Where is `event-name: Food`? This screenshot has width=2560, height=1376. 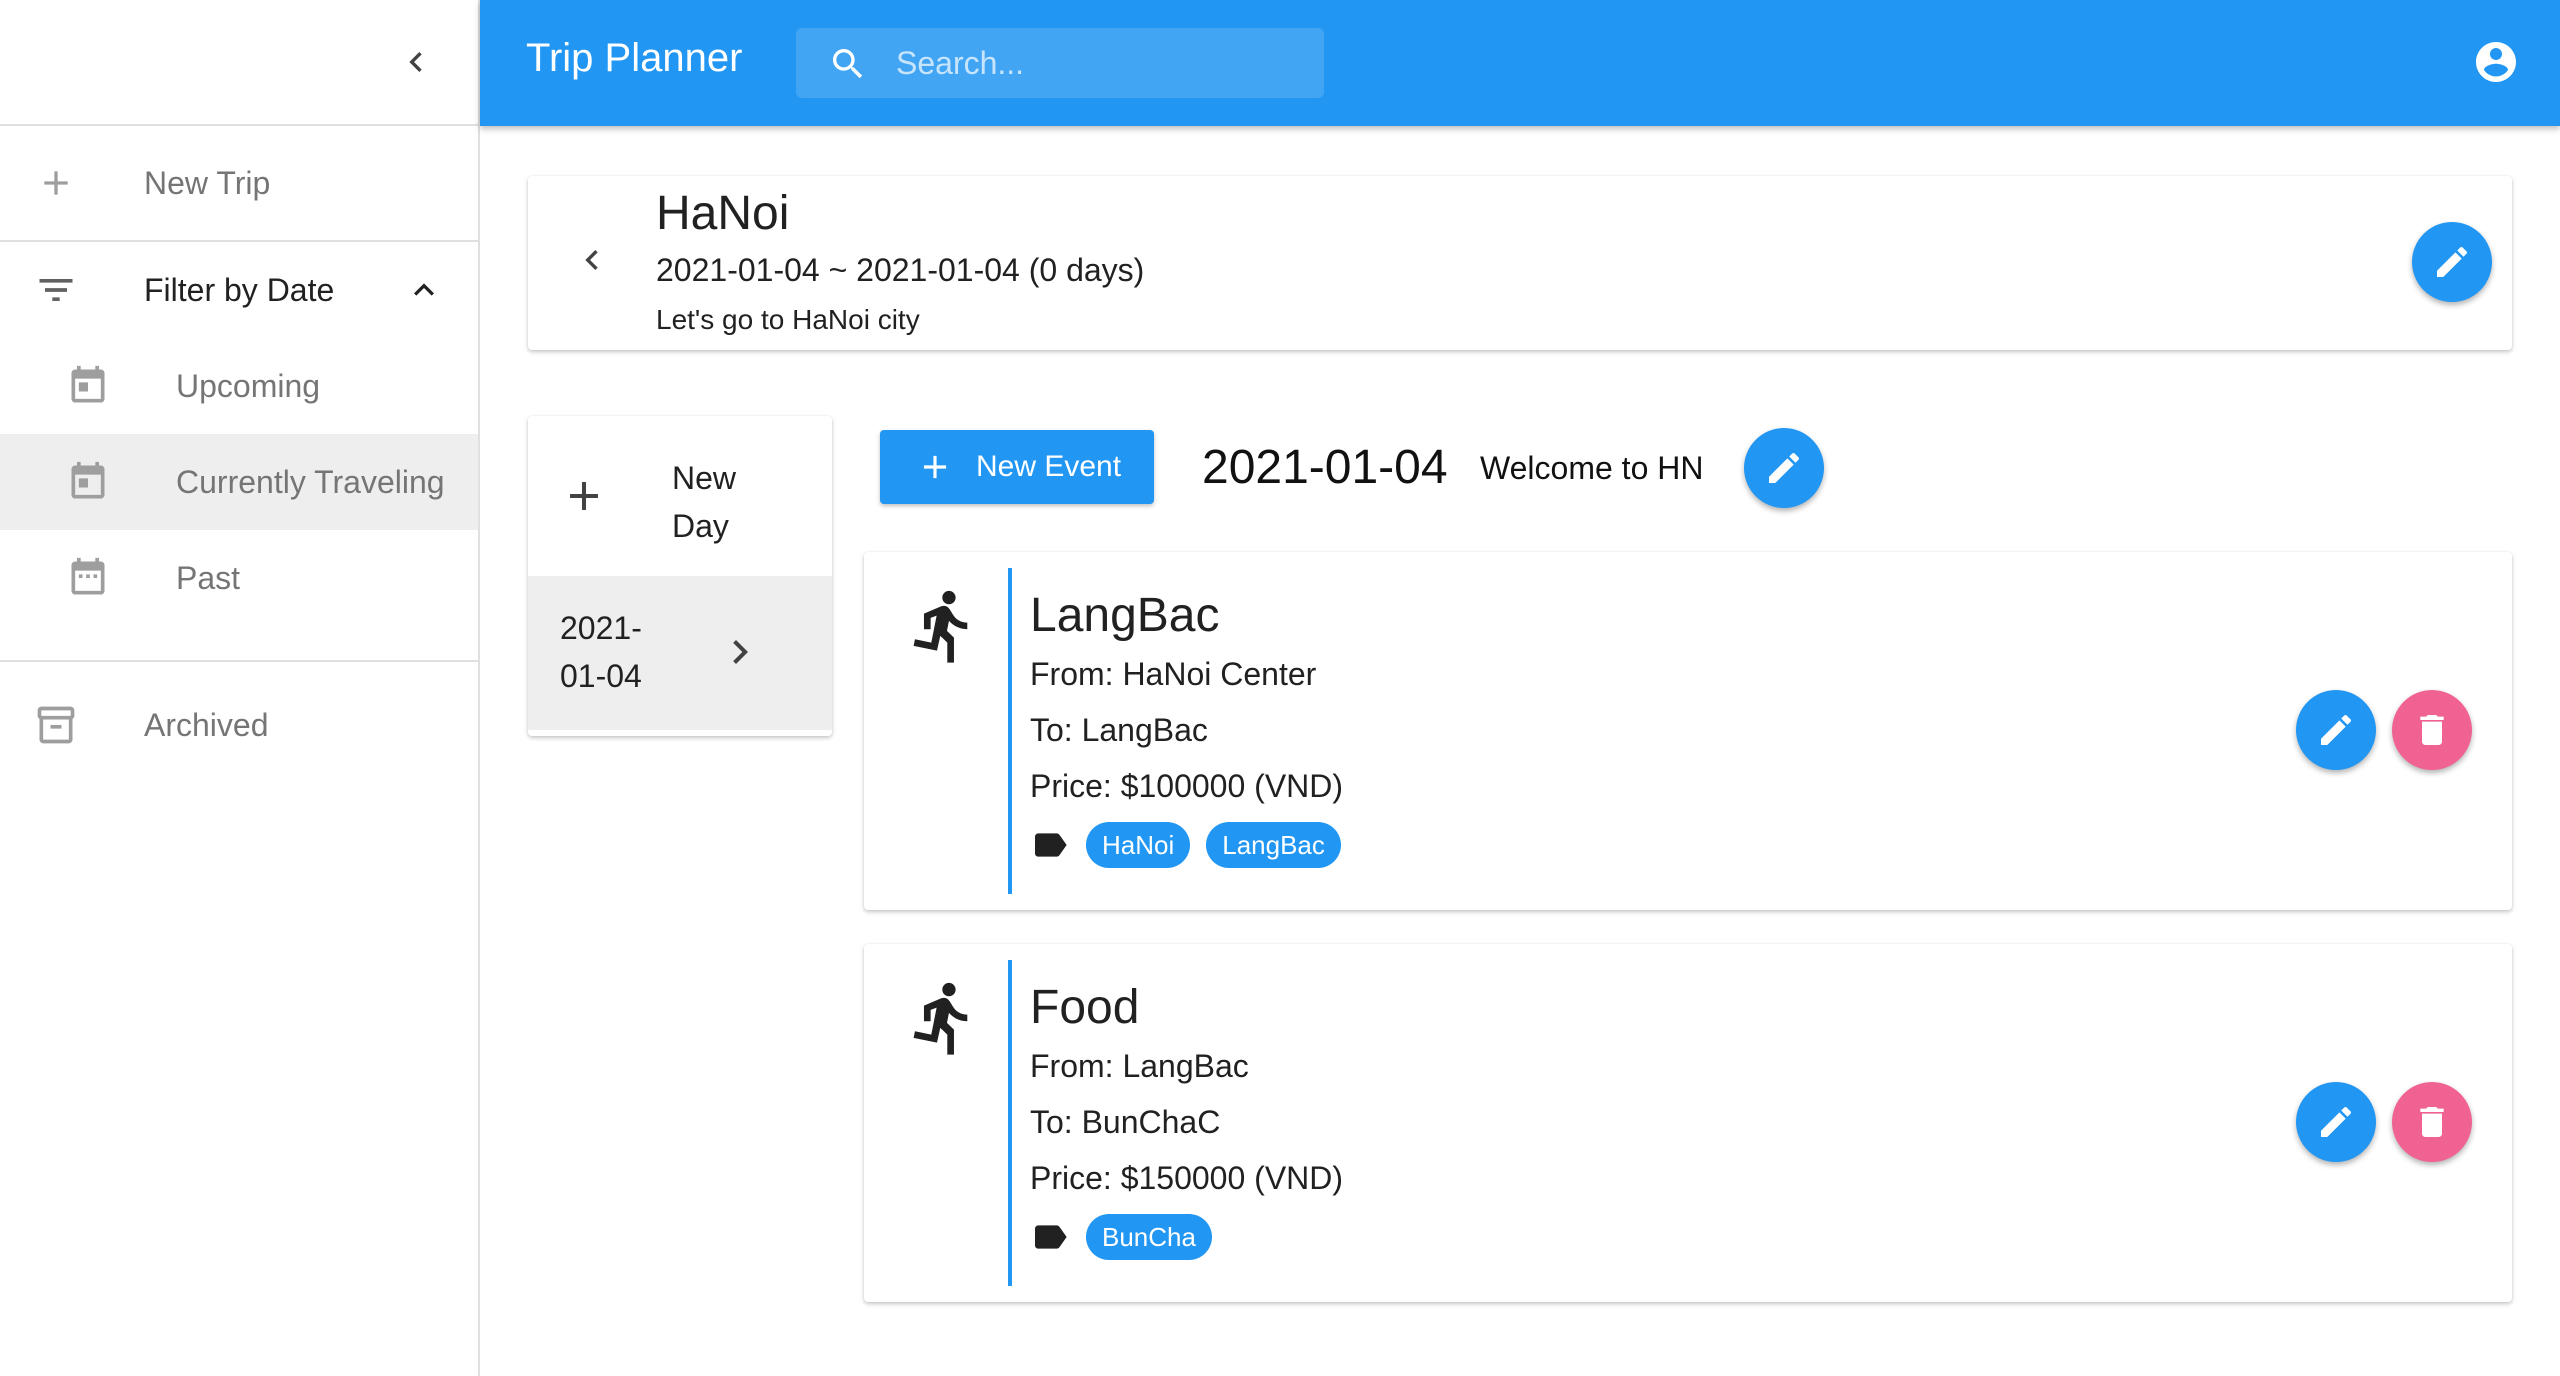
event-name: Food is located at coordinates (1085, 1007).